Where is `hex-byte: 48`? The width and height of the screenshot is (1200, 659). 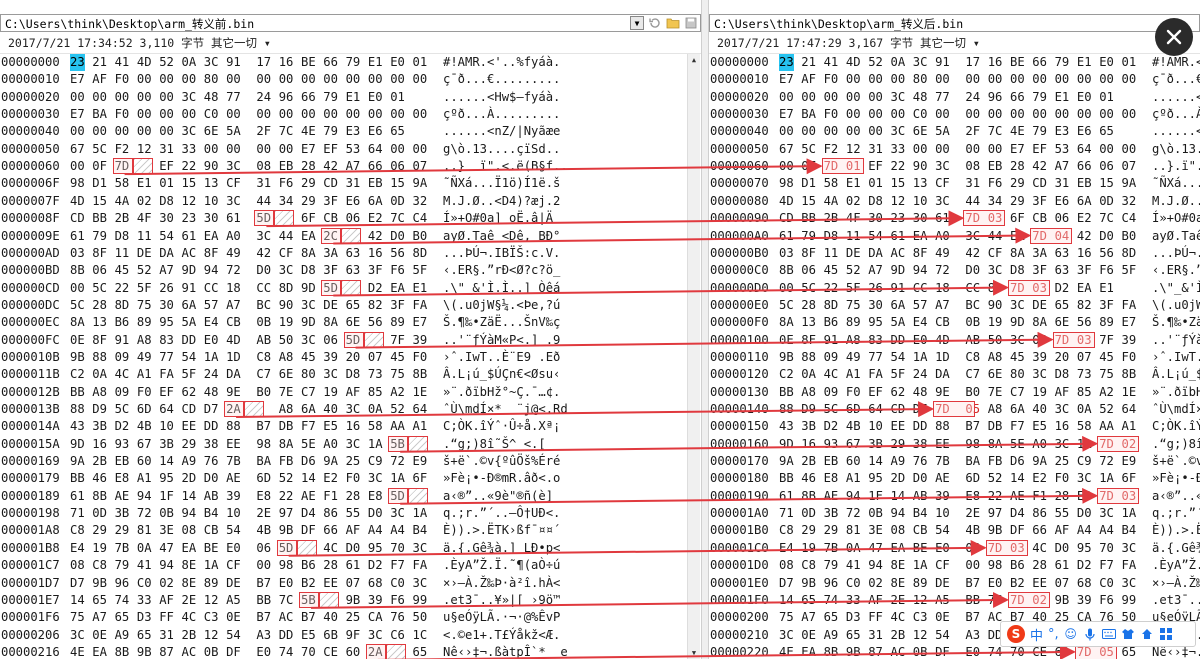 hex-byte: 48 is located at coordinates (211, 97).